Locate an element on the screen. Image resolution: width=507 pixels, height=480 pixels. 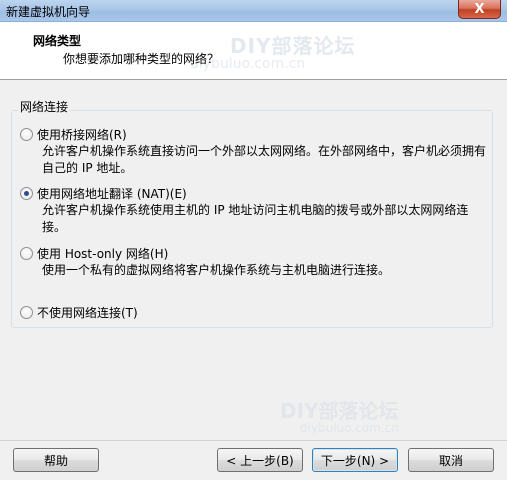
option-nat-description: 允许客户机操作系统使用主机的 IP 地址访问主机电脑的拨号或外部以太网网络连接。 is located at coordinates (255, 218).